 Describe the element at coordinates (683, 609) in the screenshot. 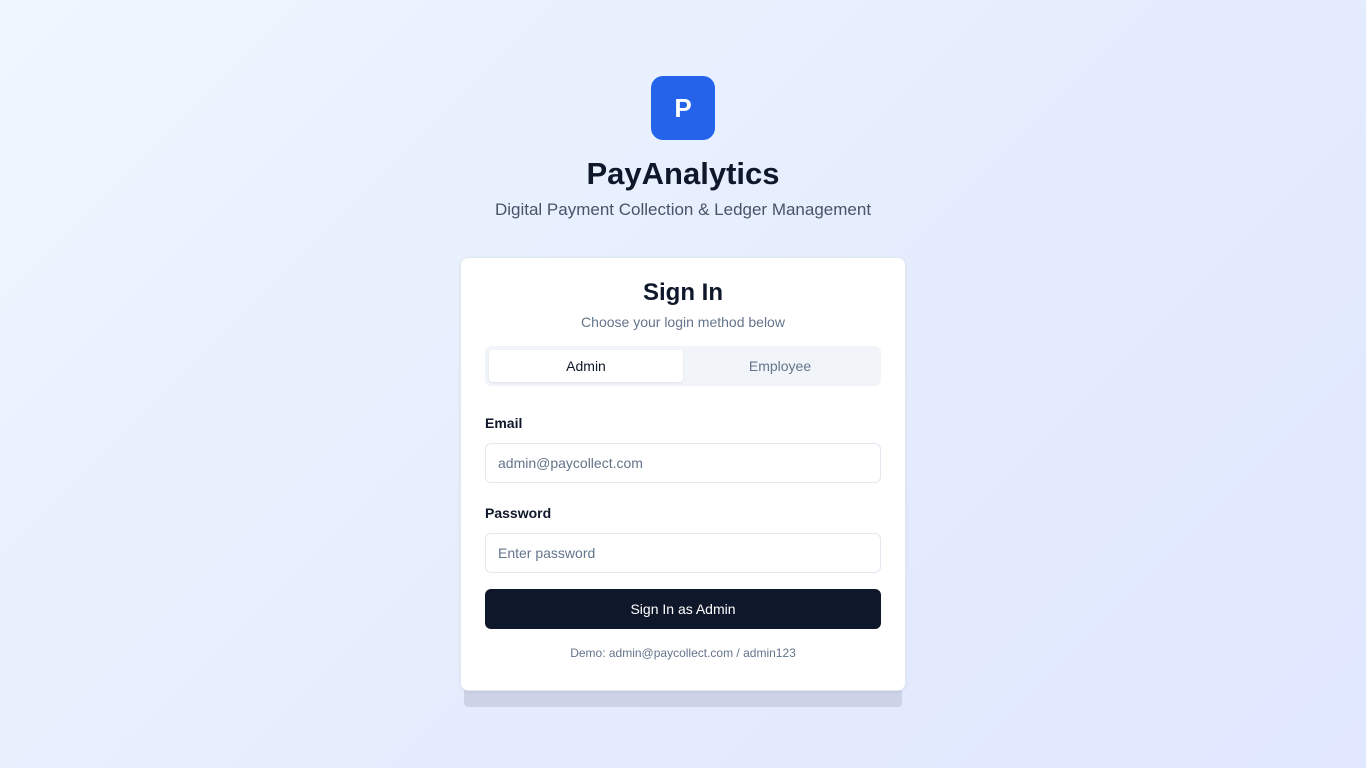

I see `sign-in-button: Sign In as Admin` at that location.